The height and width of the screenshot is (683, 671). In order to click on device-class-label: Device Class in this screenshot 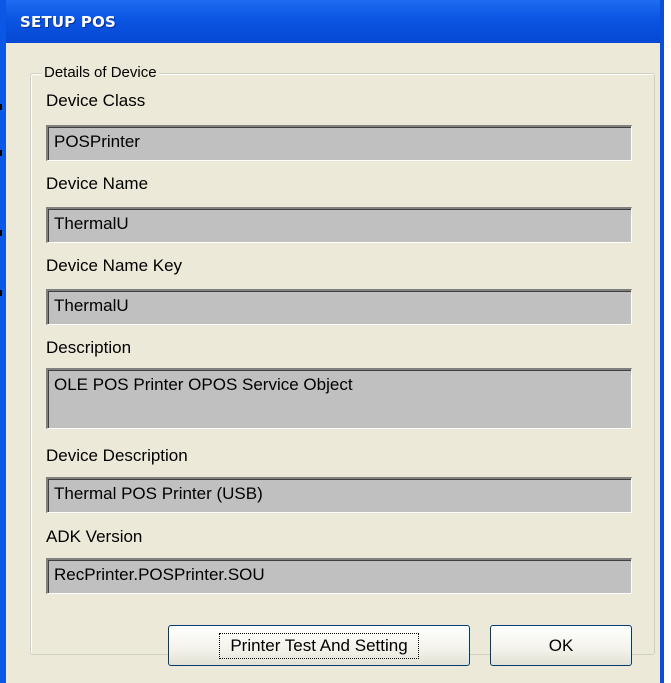, I will do `click(96, 100)`.